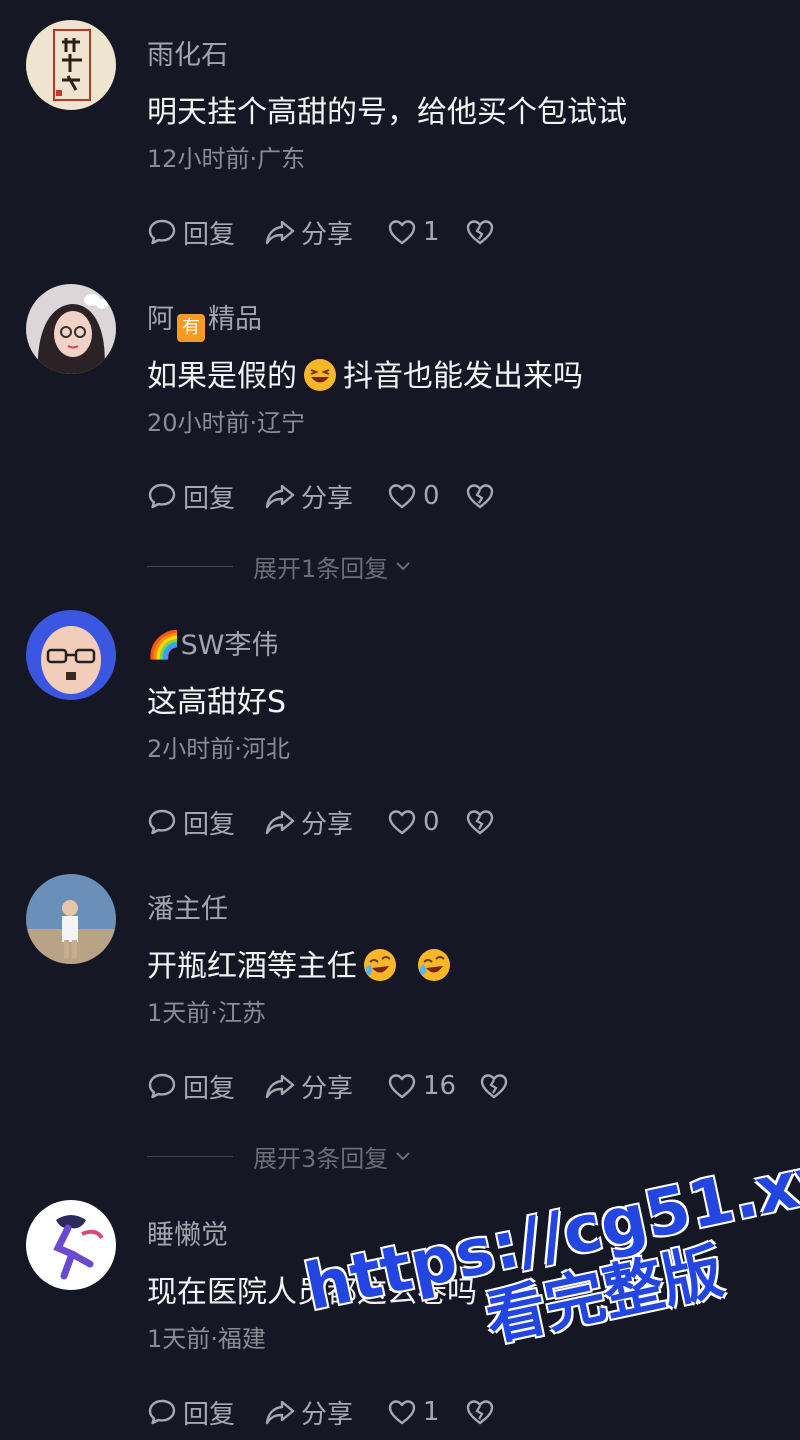  Describe the element at coordinates (387, 112) in the screenshot. I see `comment-text: 明天挂个高甜的号，给他买个包试试` at that location.